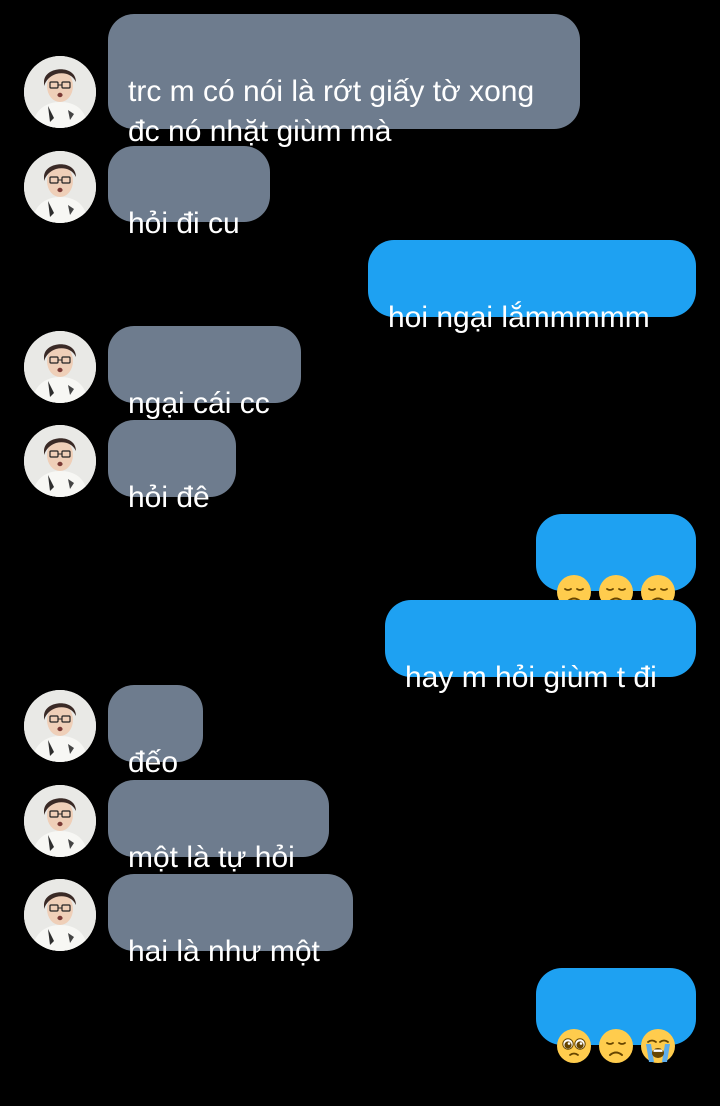 This screenshot has width=720, height=1106. Describe the element at coordinates (155, 732) in the screenshot. I see `incoming-message-bubble: đếo` at that location.